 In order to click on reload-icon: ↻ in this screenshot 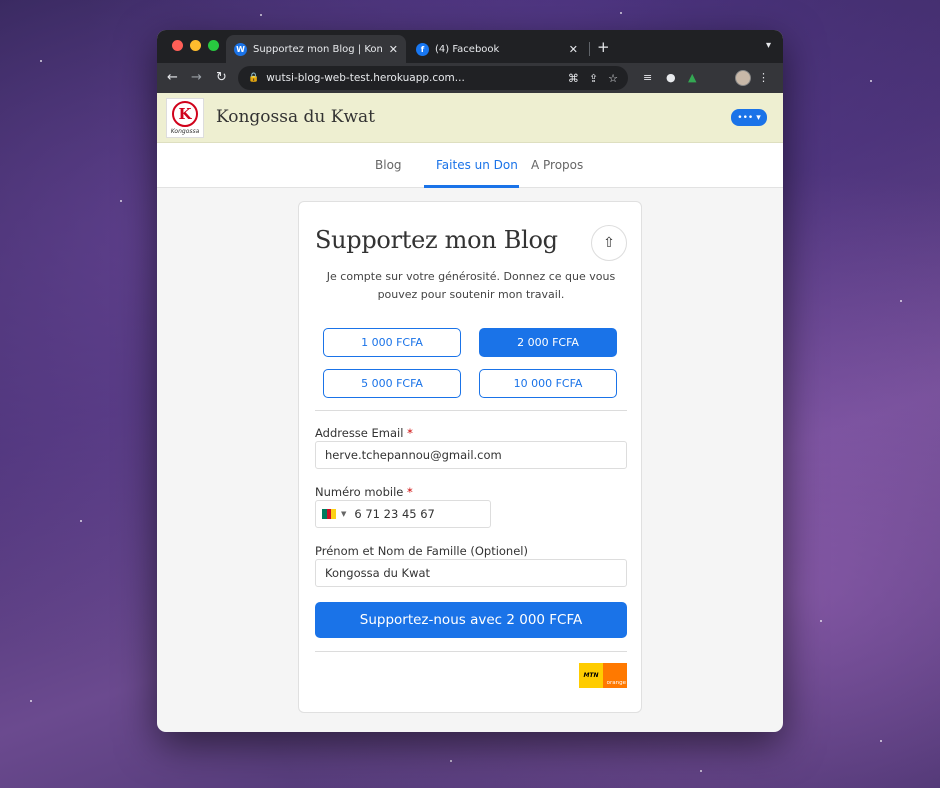, I will do `click(221, 77)`.